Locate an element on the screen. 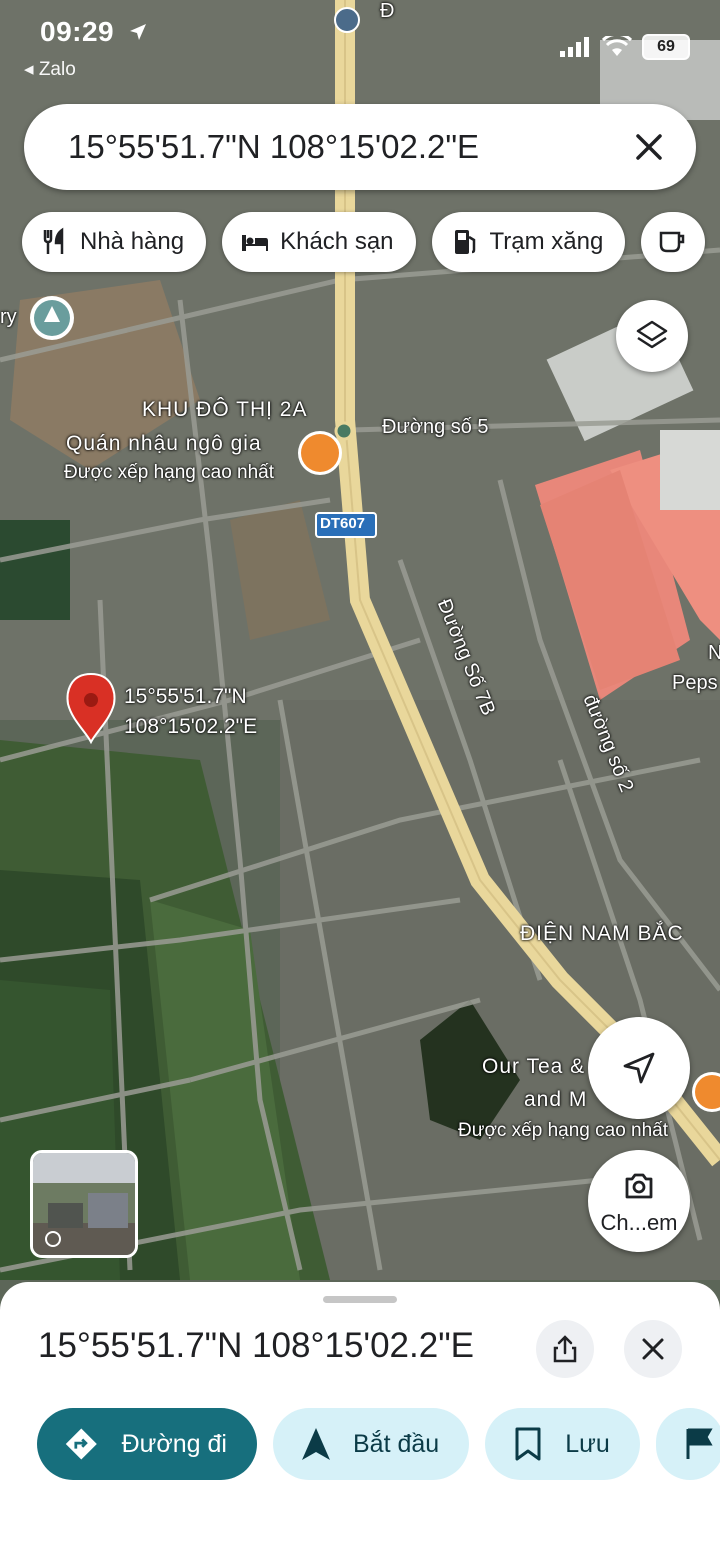 The image size is (720, 1559). map-label-cafe-rating: Được xếp hạng cao nhất is located at coordinates (563, 1130).